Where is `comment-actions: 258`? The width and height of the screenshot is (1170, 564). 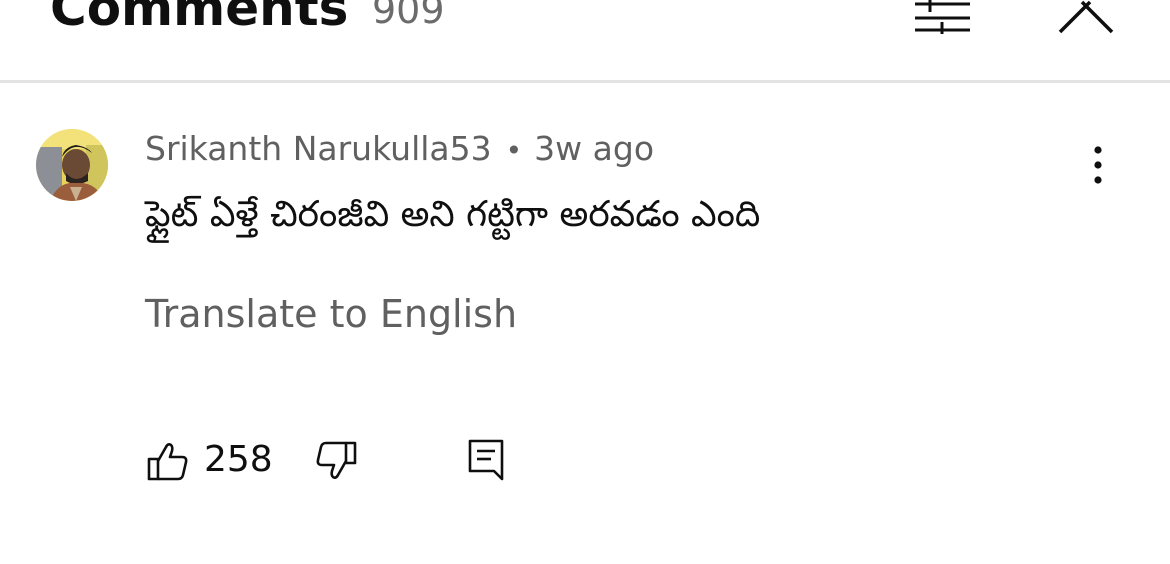
comment-actions: 258 is located at coordinates (585, 461).